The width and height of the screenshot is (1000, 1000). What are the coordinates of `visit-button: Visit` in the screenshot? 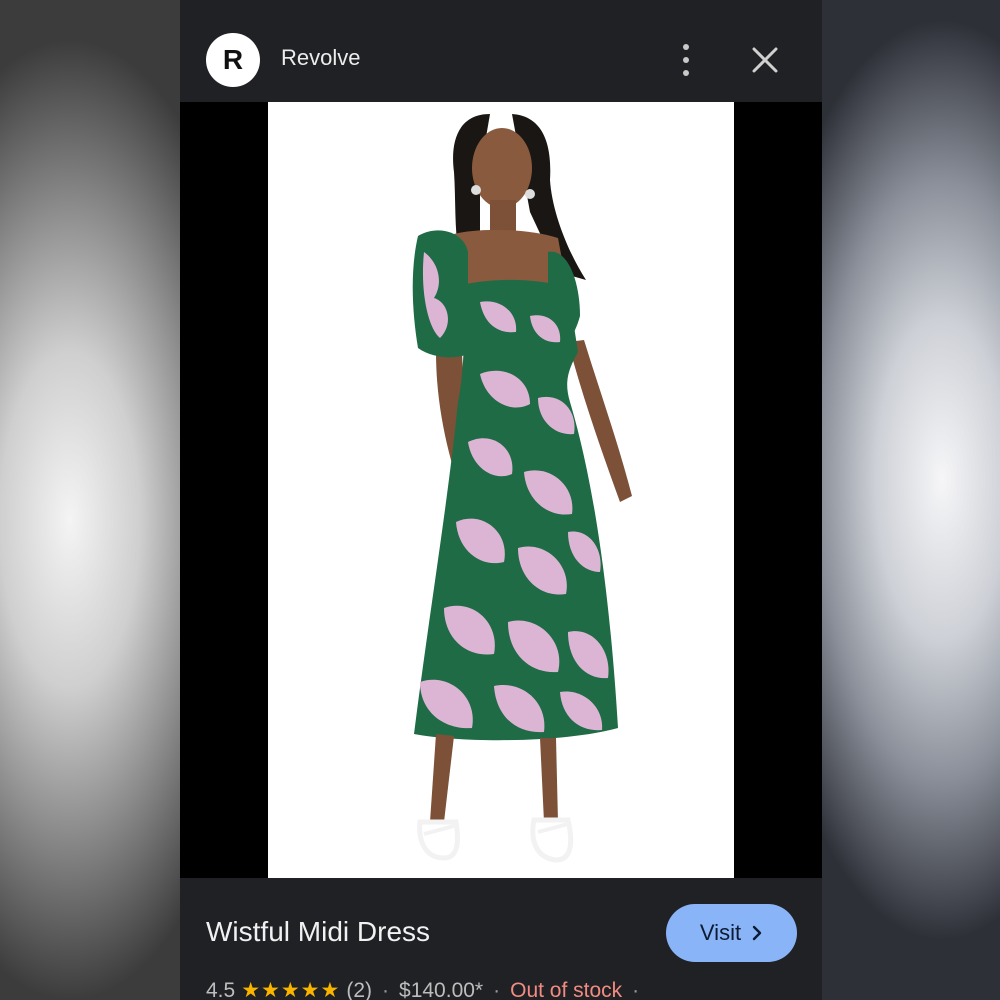 It's located at (731, 933).